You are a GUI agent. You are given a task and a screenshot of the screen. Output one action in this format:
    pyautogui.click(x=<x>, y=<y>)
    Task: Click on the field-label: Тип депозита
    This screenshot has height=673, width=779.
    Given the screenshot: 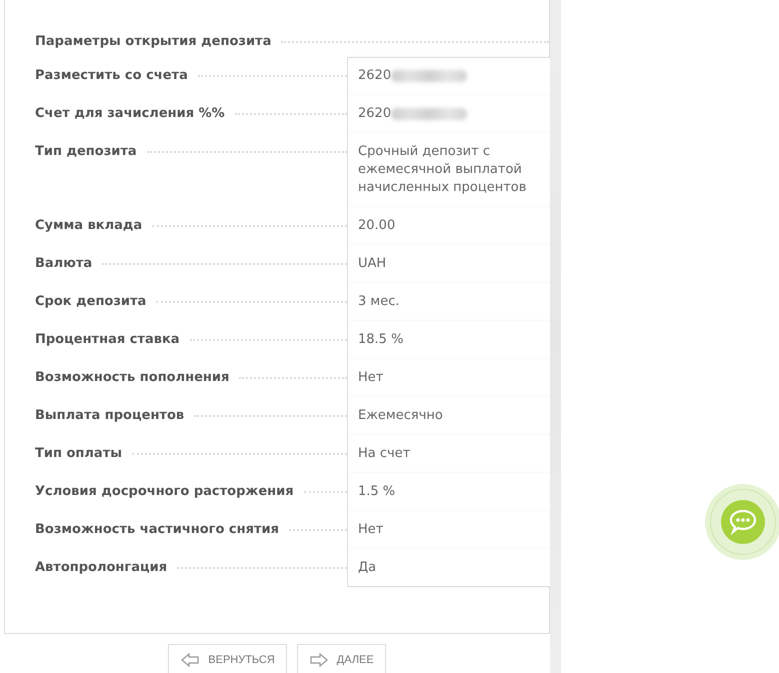 What is the action you would take?
    pyautogui.click(x=86, y=152)
    